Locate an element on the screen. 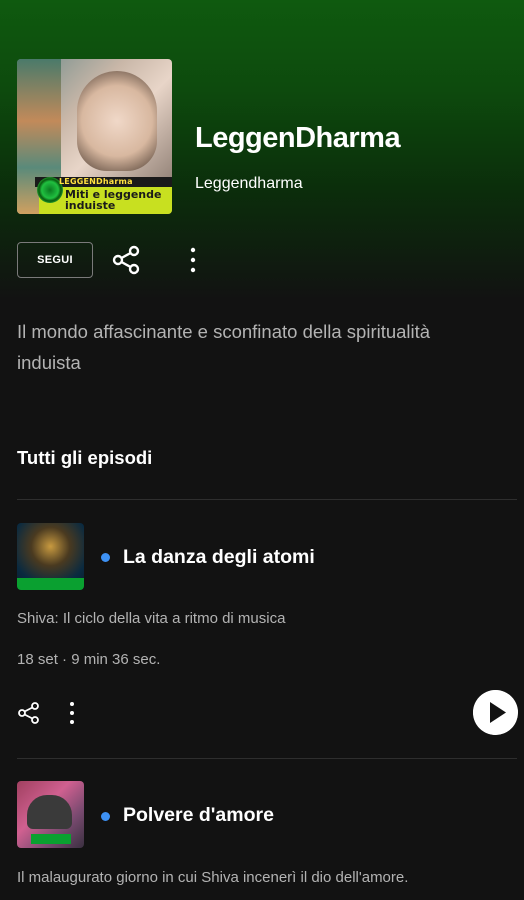 The height and width of the screenshot is (900, 524). cover-title-label: Miti e leggende induiste is located at coordinates (113, 200).